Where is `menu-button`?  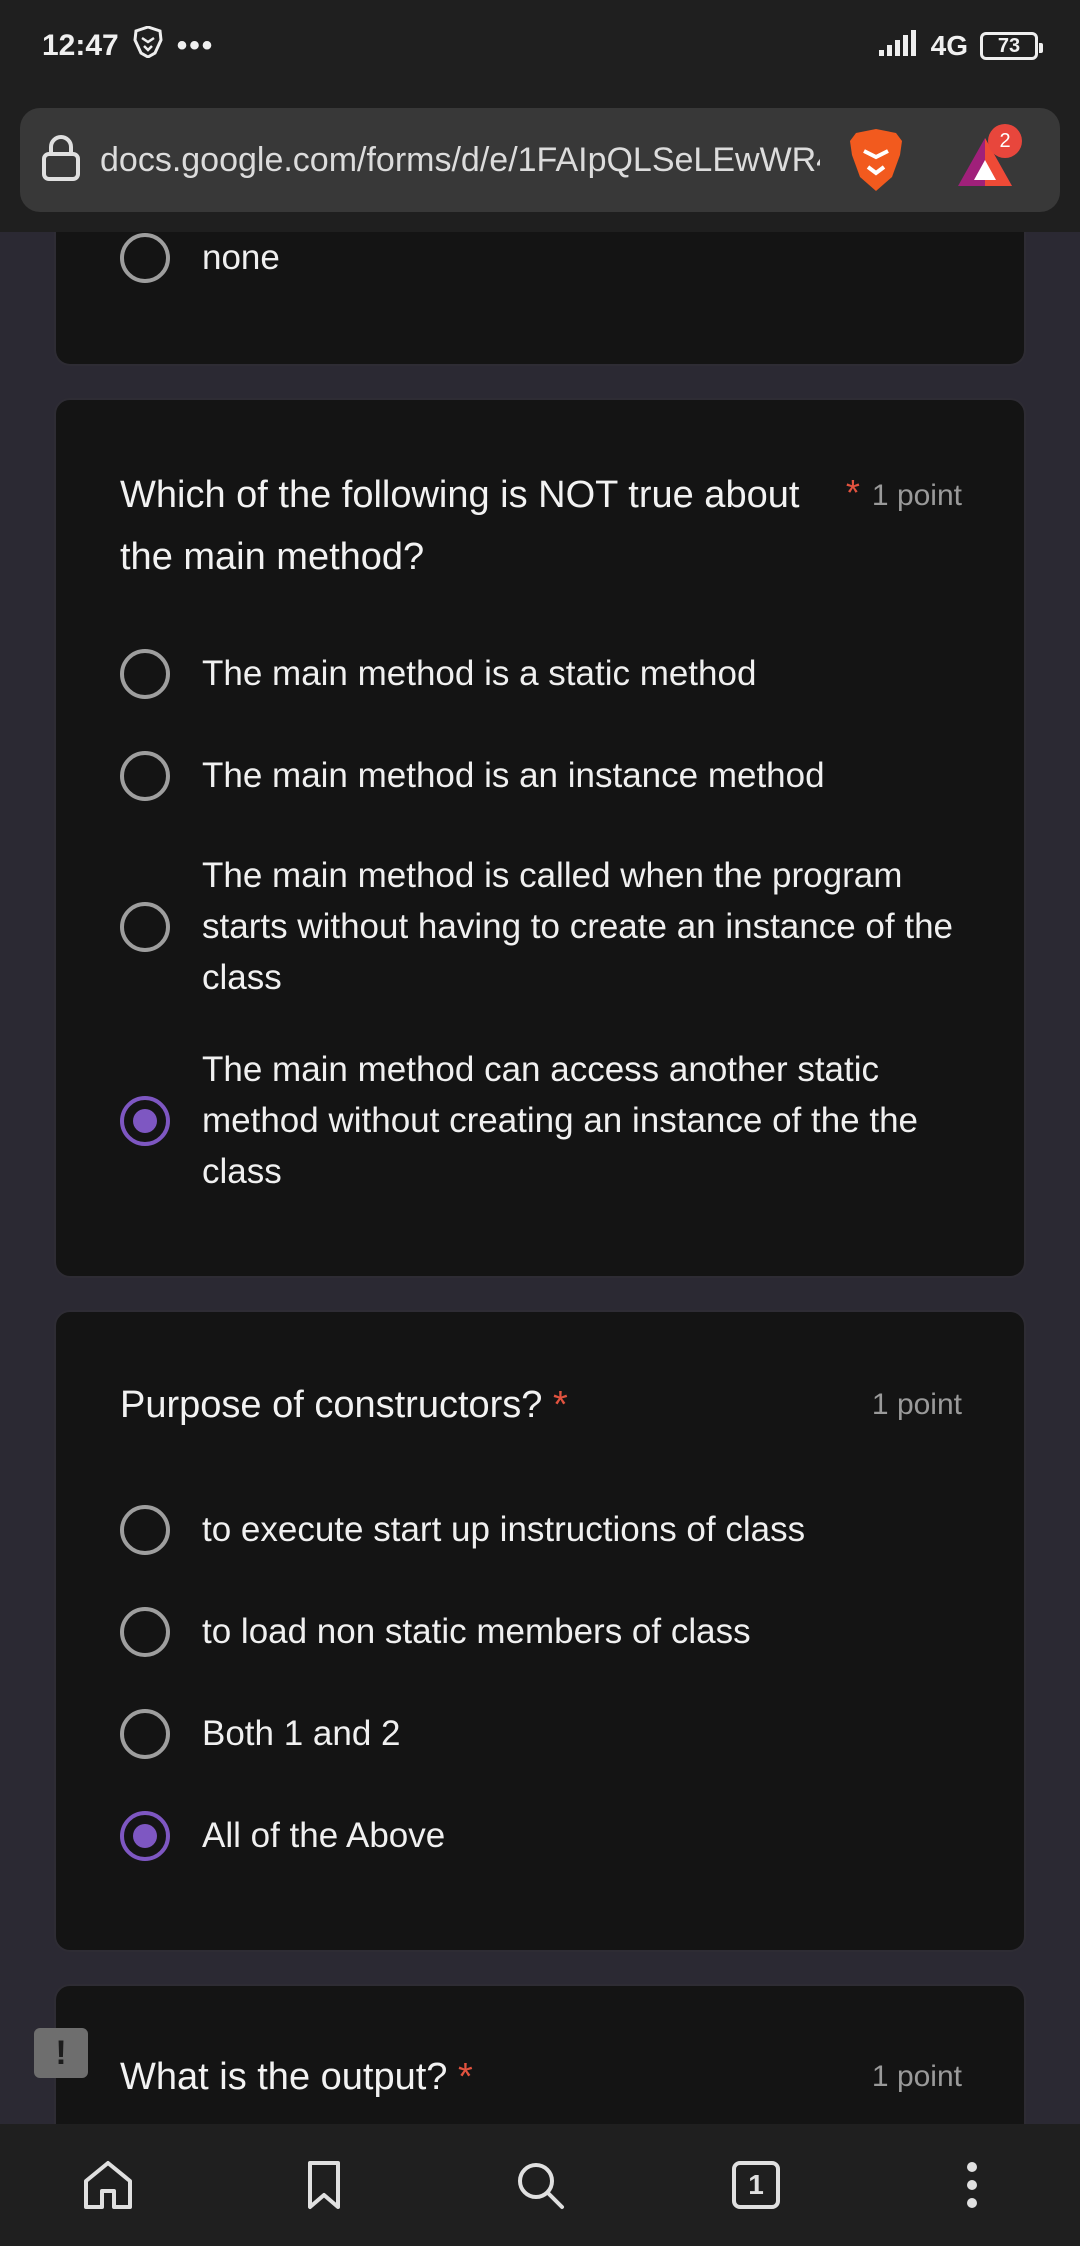
menu-button is located at coordinates (972, 2185).